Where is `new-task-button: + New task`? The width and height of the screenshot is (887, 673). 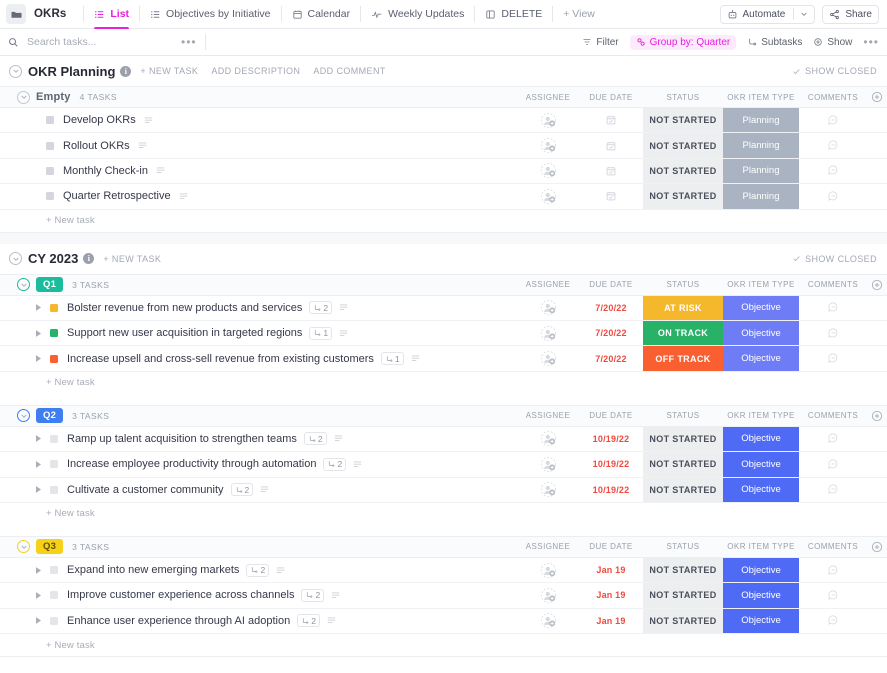
new-task-button: + New task is located at coordinates (443, 220).